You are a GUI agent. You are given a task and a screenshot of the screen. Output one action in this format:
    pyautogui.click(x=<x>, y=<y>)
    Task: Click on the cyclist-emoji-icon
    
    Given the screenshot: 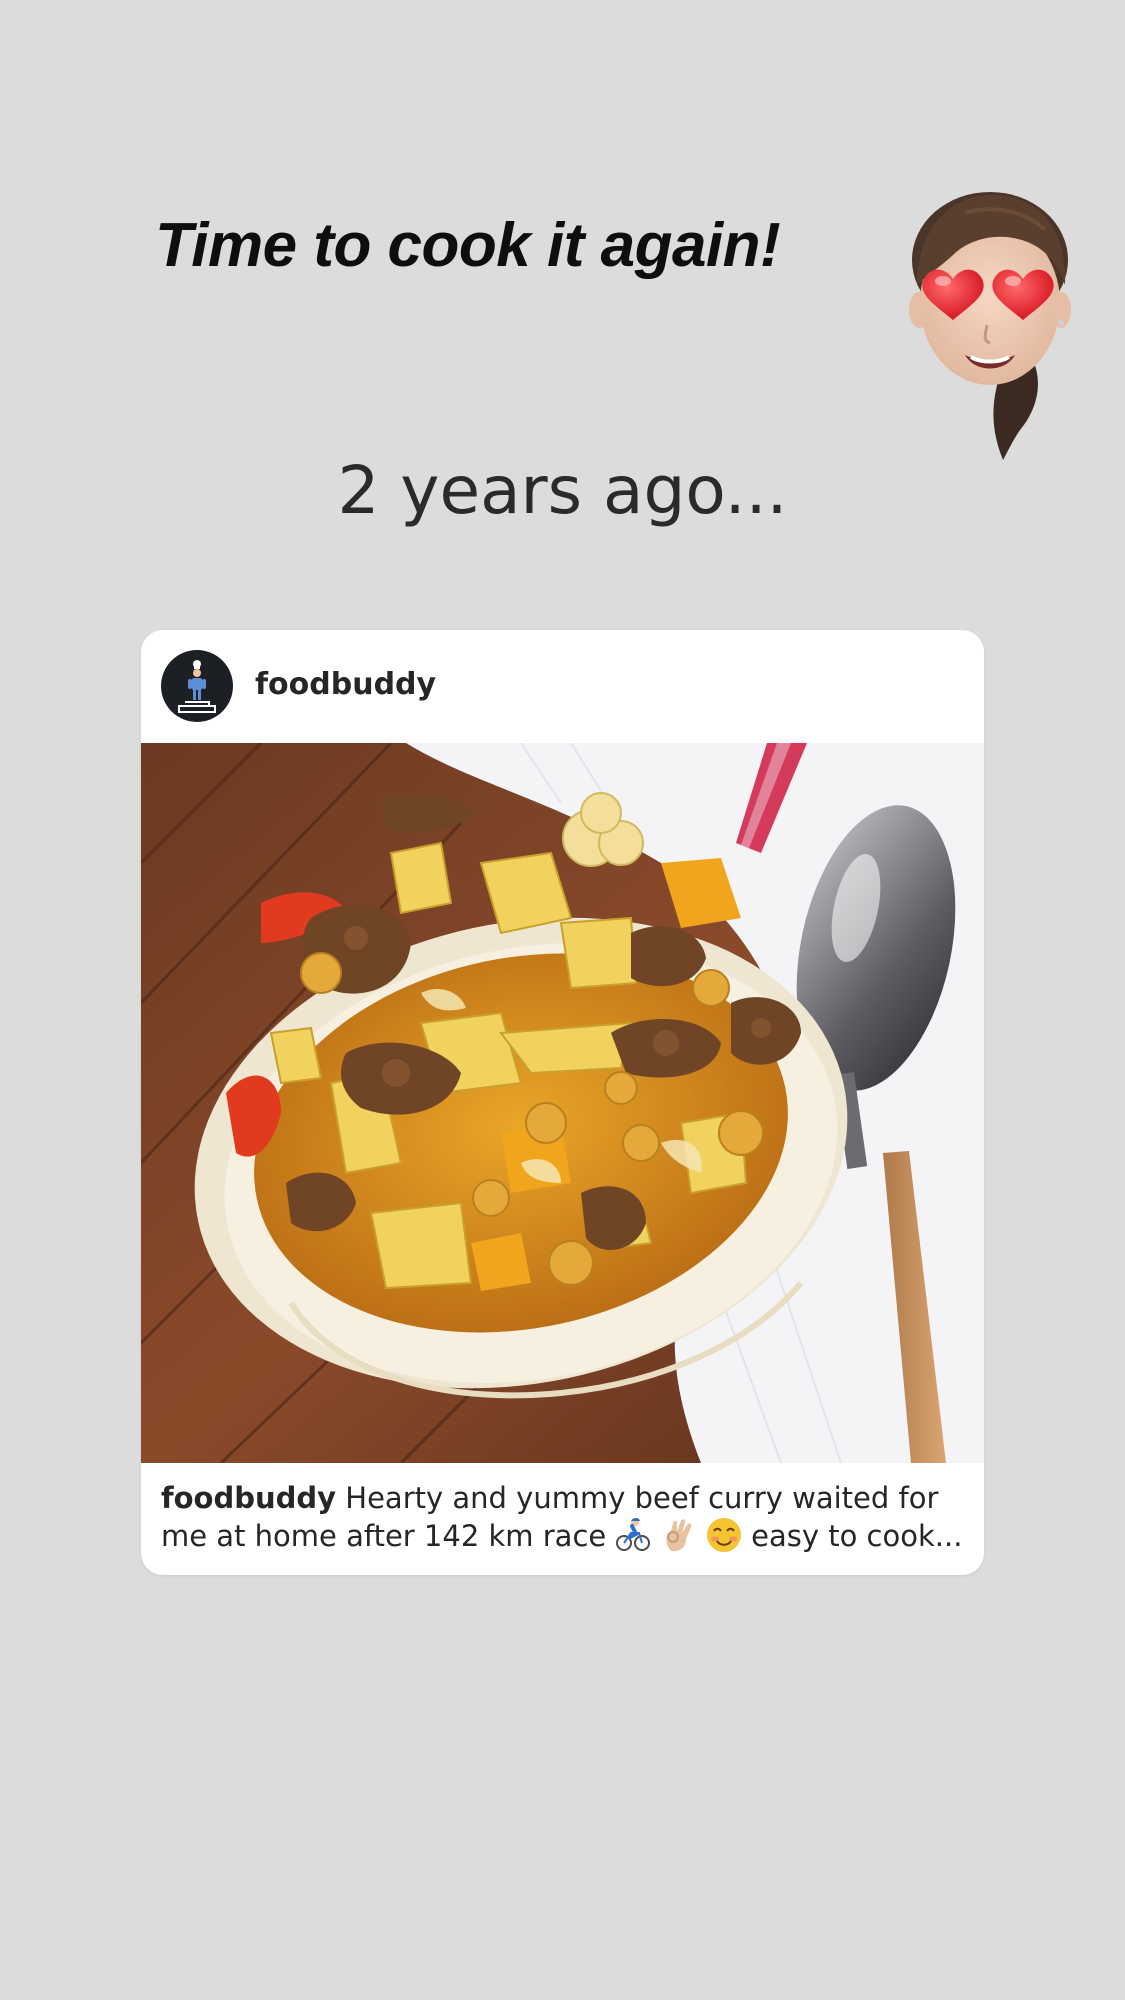 What is the action you would take?
    pyautogui.click(x=633, y=1534)
    